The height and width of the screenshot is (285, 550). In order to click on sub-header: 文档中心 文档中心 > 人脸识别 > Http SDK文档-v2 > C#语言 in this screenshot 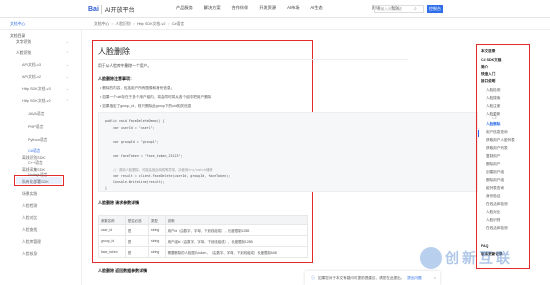, I will do `click(275, 24)`.